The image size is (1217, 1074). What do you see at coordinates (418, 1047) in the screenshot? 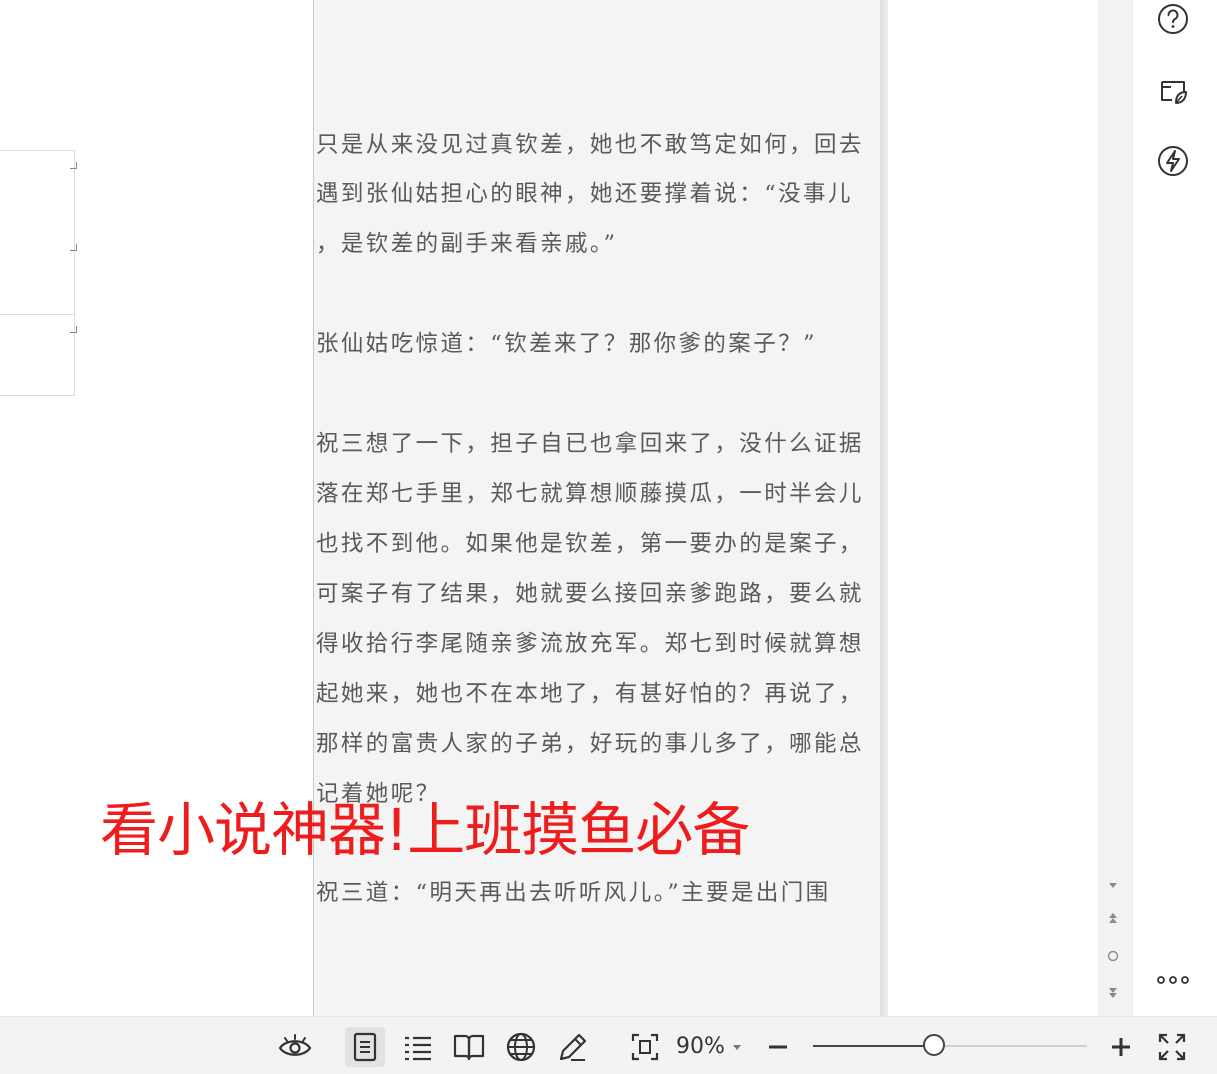
I see `outline-list-icon` at bounding box center [418, 1047].